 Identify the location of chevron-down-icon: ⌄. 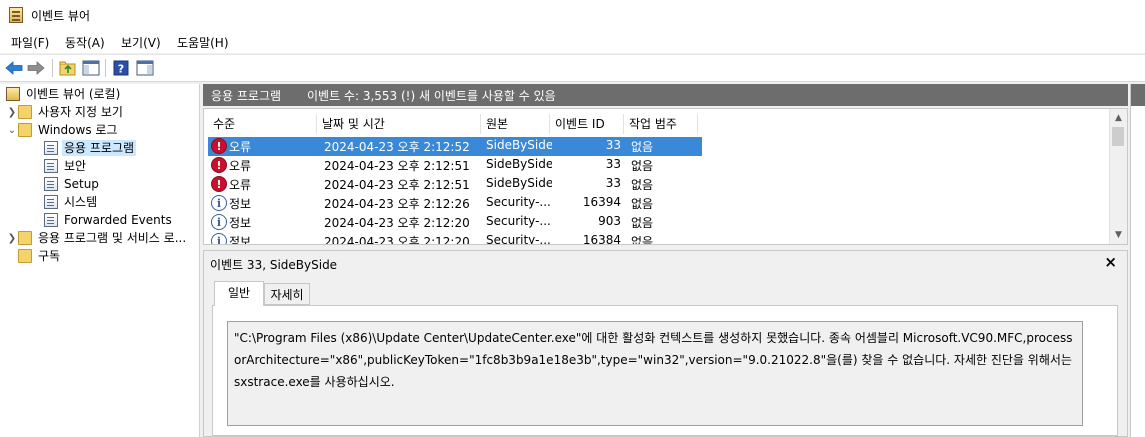
(12, 130).